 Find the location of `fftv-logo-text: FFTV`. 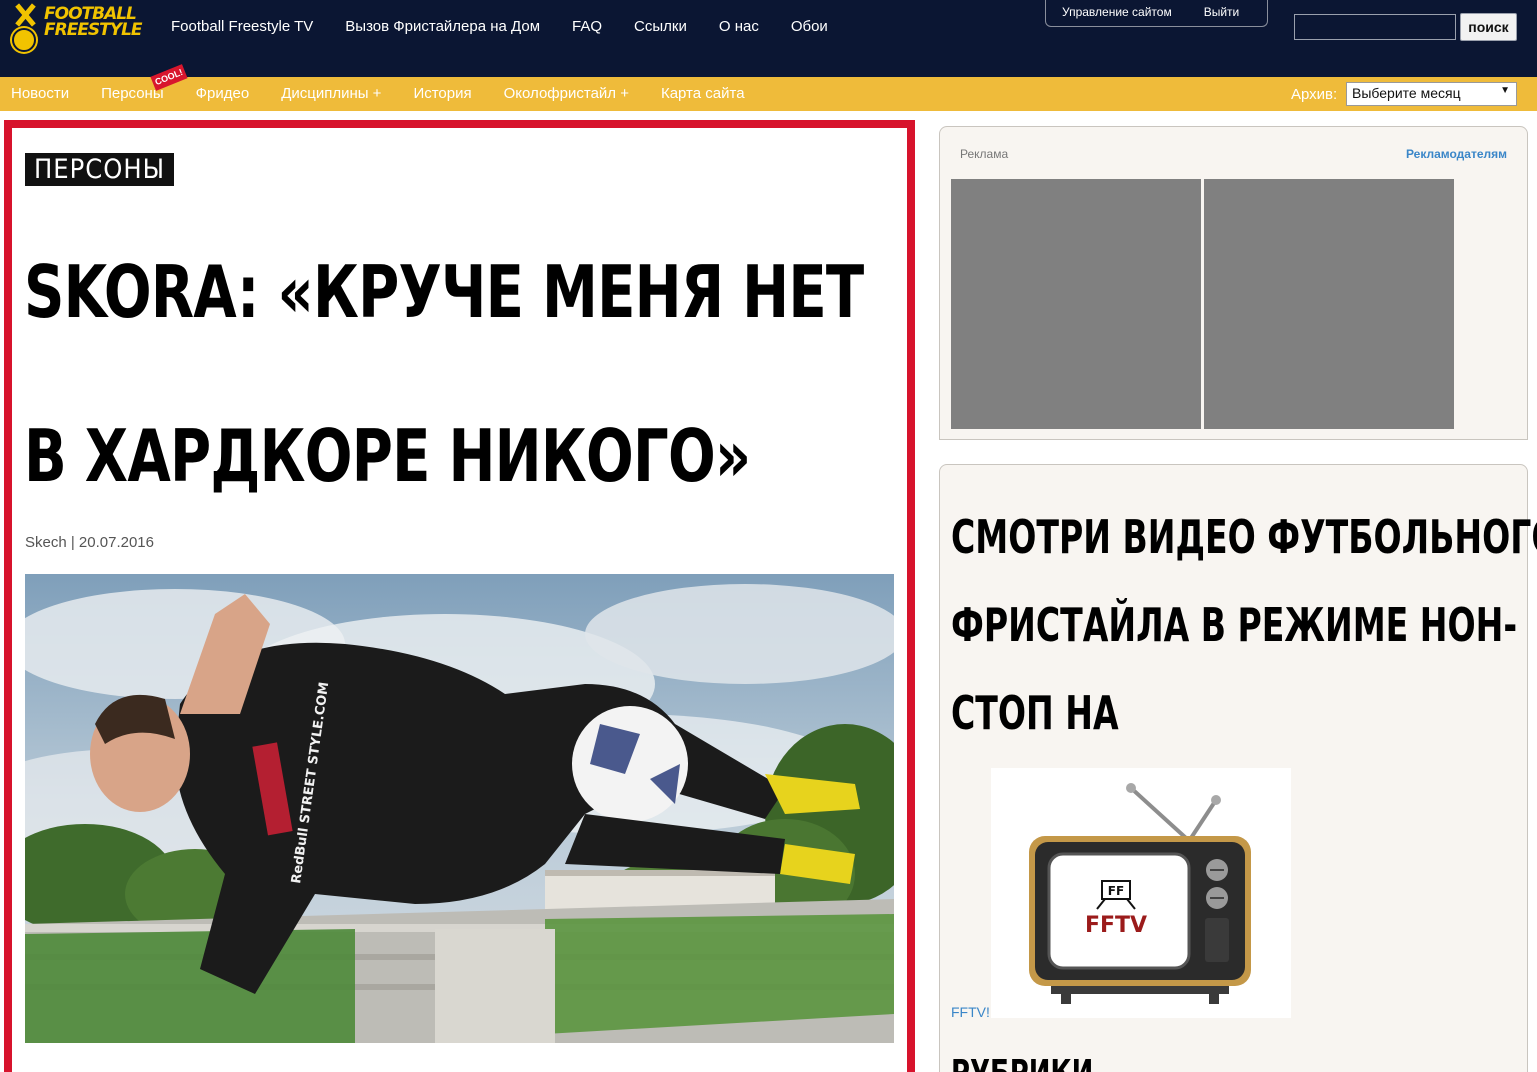

fftv-logo-text: FFTV is located at coordinates (1116, 925).